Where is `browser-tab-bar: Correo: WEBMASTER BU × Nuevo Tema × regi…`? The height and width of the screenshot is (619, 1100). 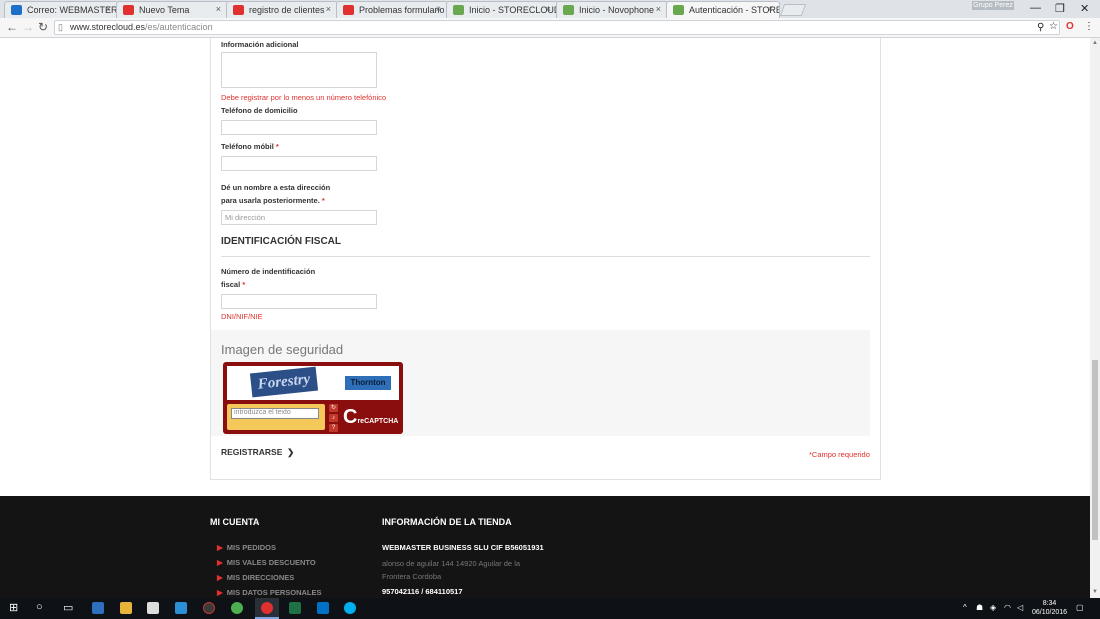 browser-tab-bar: Correo: WEBMASTER BU × Nuevo Tema × regi… is located at coordinates (550, 9).